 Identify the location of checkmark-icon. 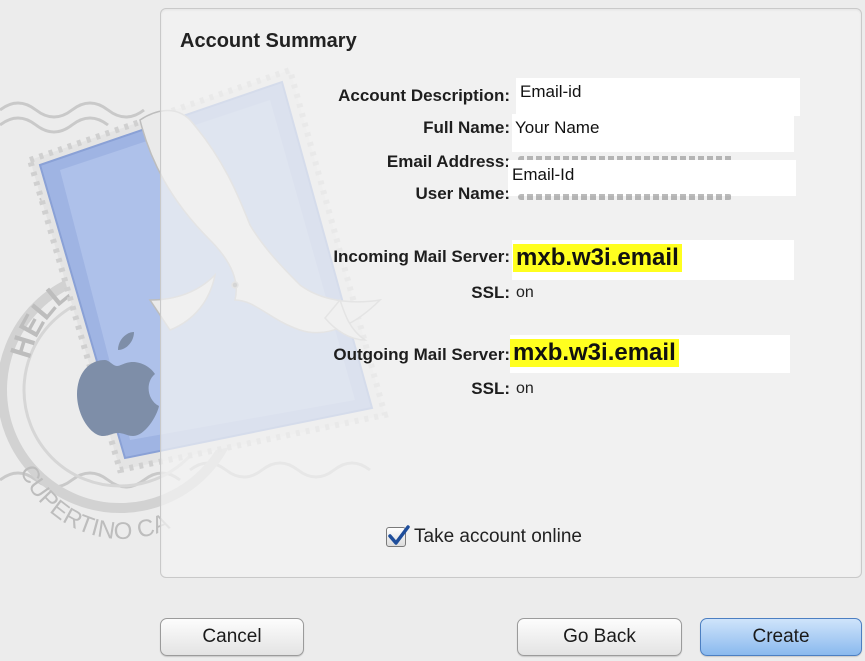
(399, 535).